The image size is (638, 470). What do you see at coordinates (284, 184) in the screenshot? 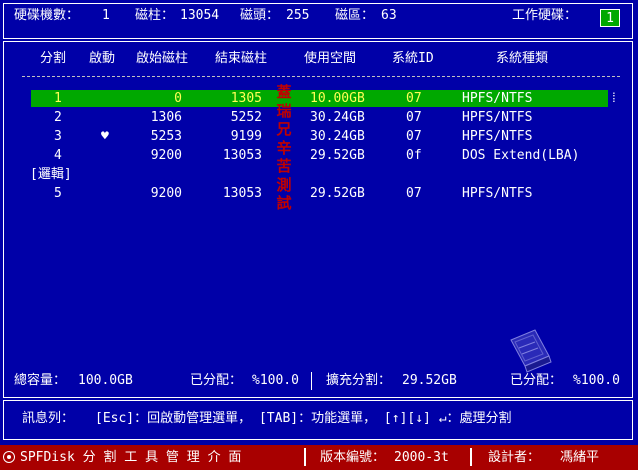
I see `watermark-char: 測` at bounding box center [284, 184].